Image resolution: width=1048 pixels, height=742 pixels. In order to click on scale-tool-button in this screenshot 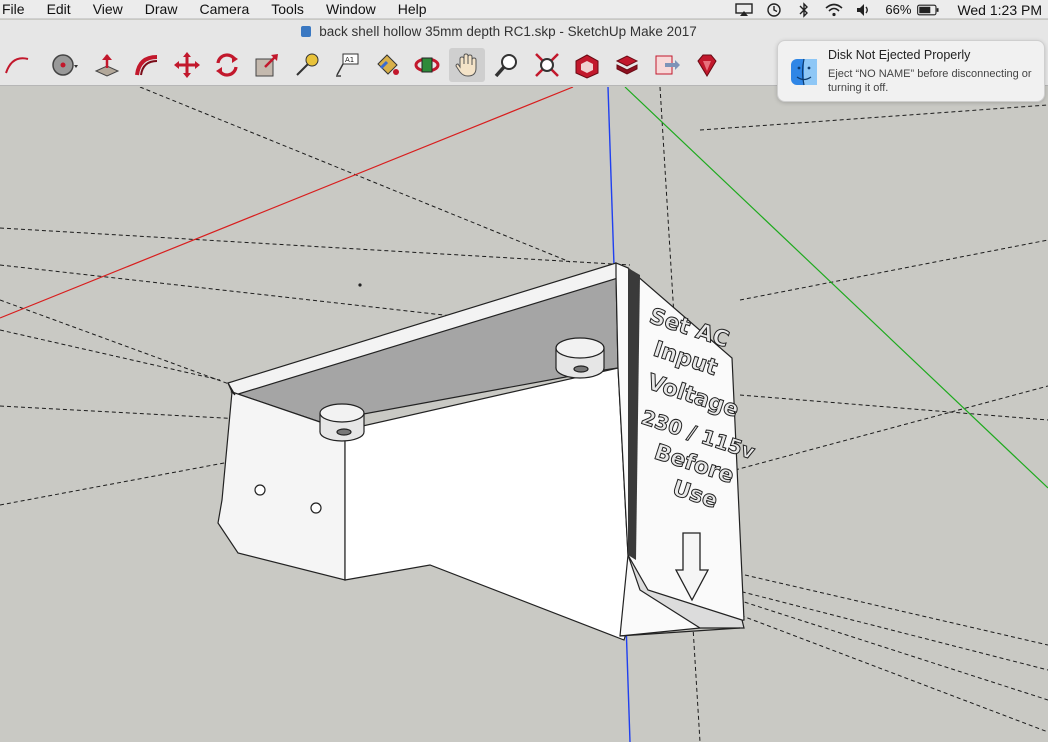, I will do `click(267, 65)`.